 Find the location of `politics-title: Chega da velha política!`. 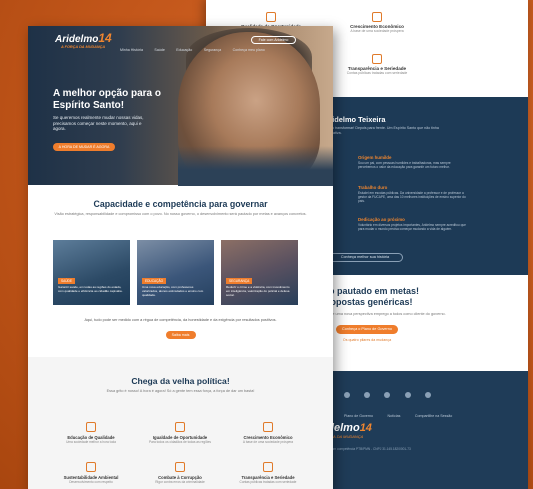

politics-title: Chega da velha política! is located at coordinates (180, 381).